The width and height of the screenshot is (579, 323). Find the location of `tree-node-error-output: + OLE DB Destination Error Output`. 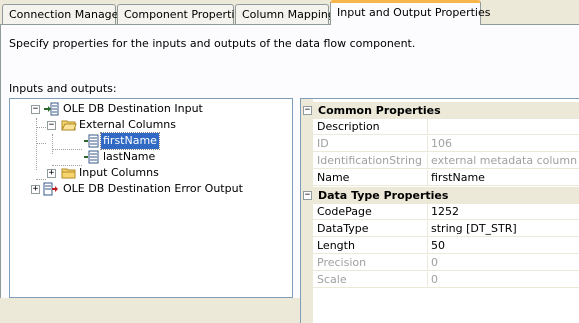

tree-node-error-output: + OLE DB Destination Error Output is located at coordinates (151, 189).